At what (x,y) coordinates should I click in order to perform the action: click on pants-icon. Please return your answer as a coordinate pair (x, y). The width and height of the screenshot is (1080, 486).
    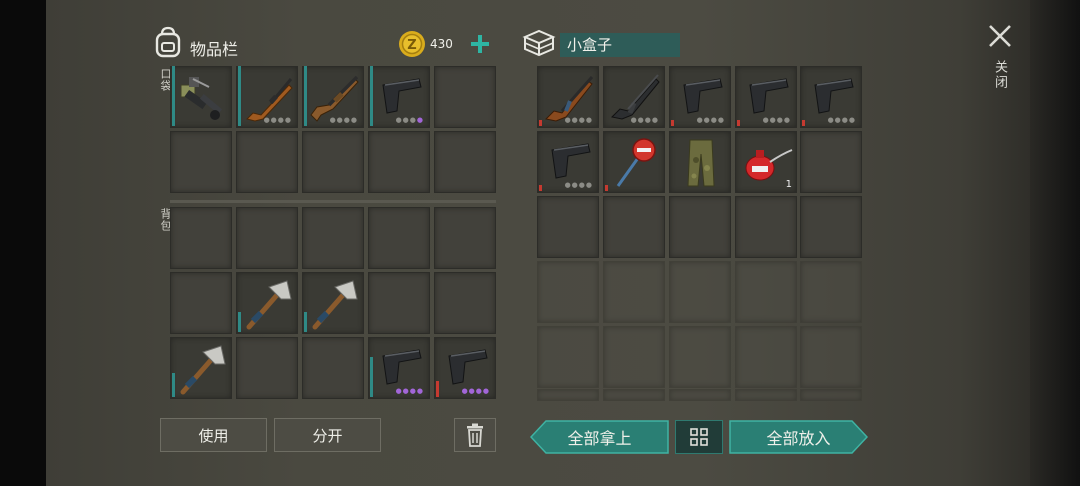
    Looking at the image, I should click on (701, 163).